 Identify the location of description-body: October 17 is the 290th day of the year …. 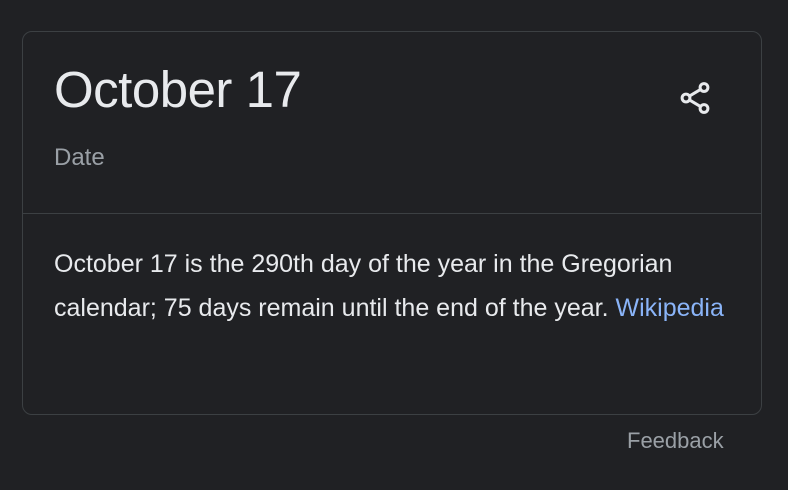
(363, 286).